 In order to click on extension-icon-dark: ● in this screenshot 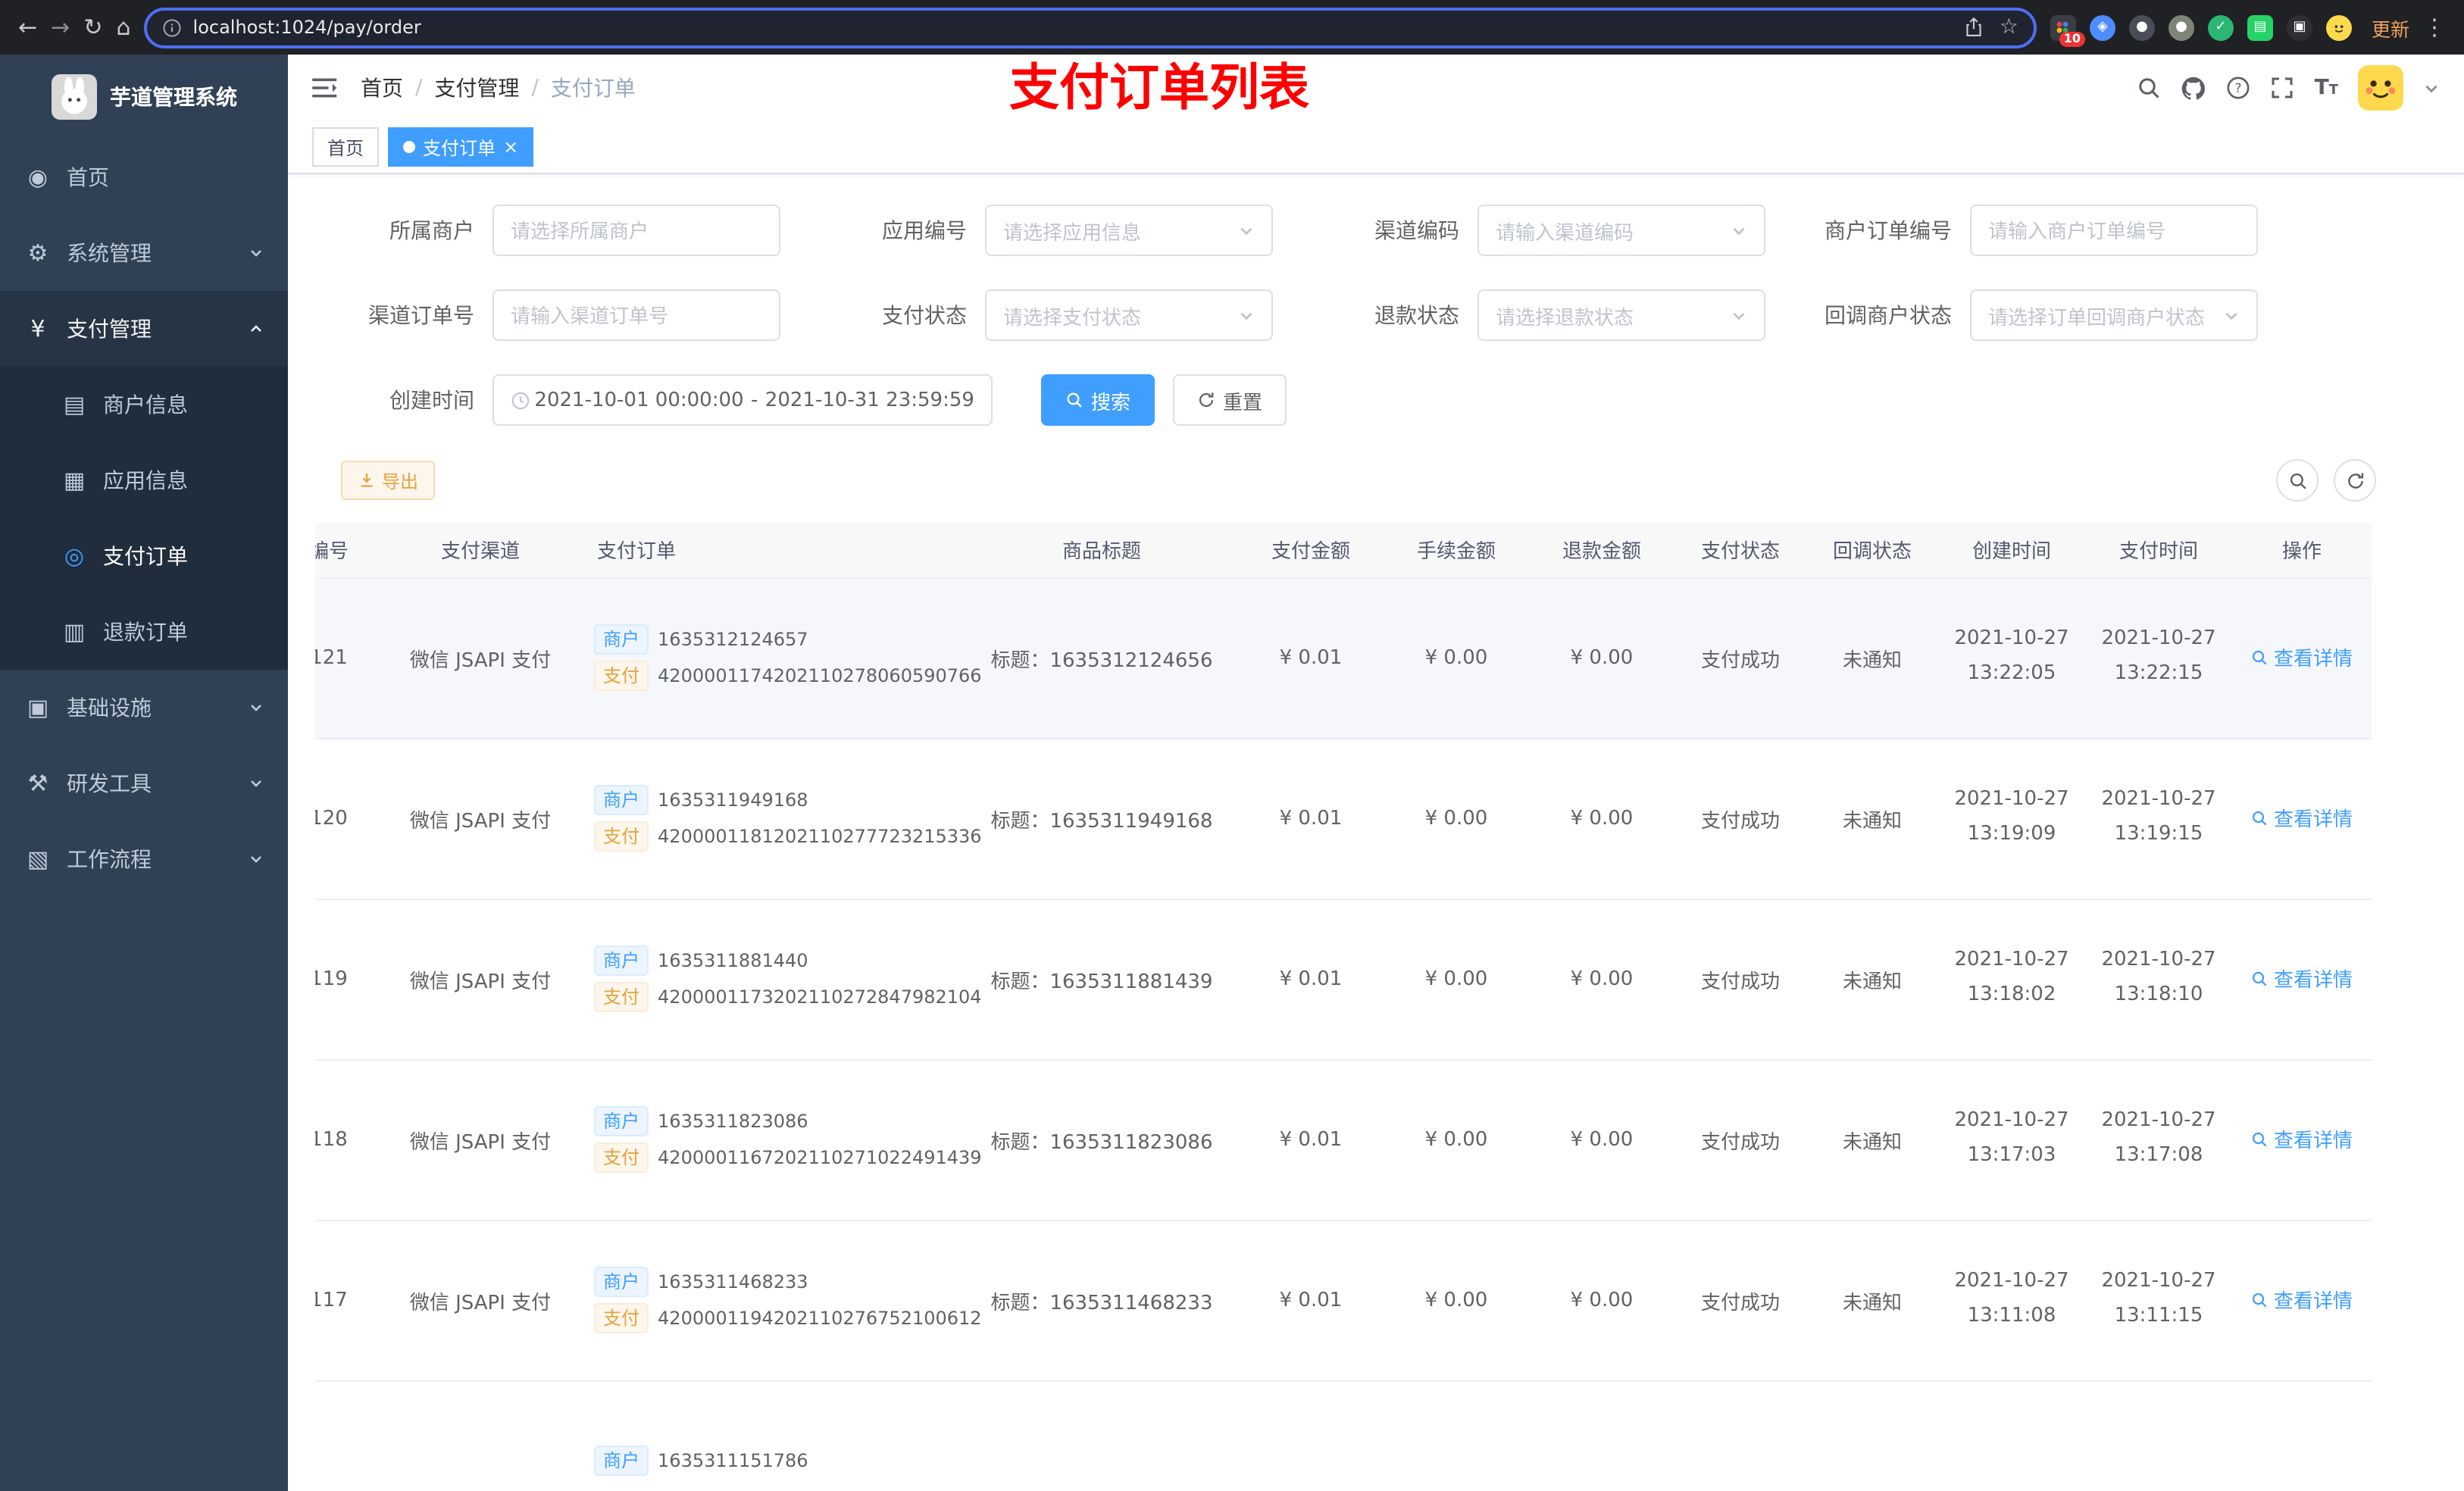, I will do `click(2141, 27)`.